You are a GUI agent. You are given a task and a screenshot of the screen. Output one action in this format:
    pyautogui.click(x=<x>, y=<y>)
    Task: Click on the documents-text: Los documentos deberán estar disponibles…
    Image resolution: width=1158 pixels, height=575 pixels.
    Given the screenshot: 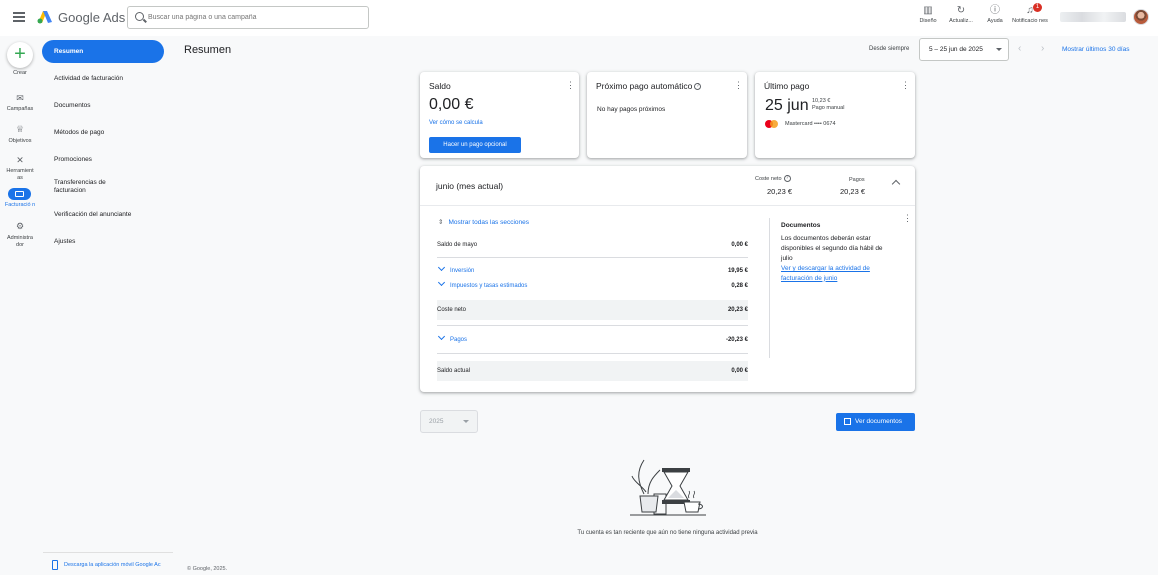 What is the action you would take?
    pyautogui.click(x=832, y=248)
    